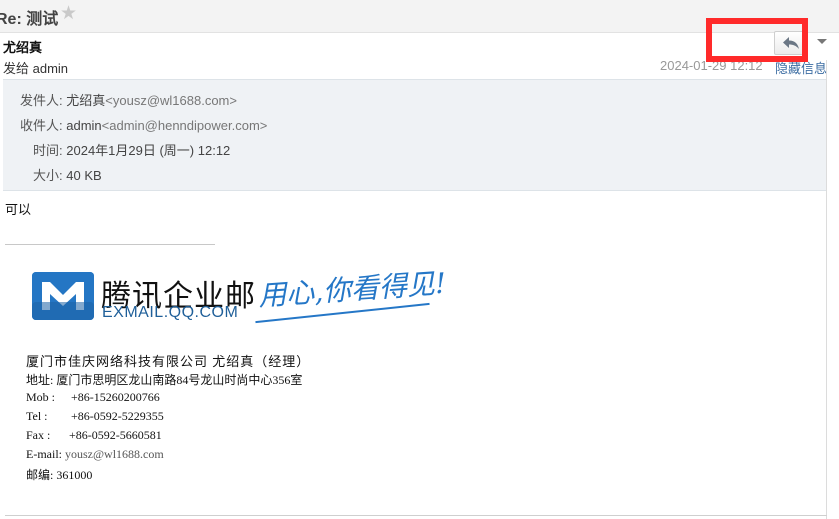 Image resolution: width=839 pixels, height=519 pixels. Describe the element at coordinates (41, 125) in the screenshot. I see `to-label: 收件人:` at that location.